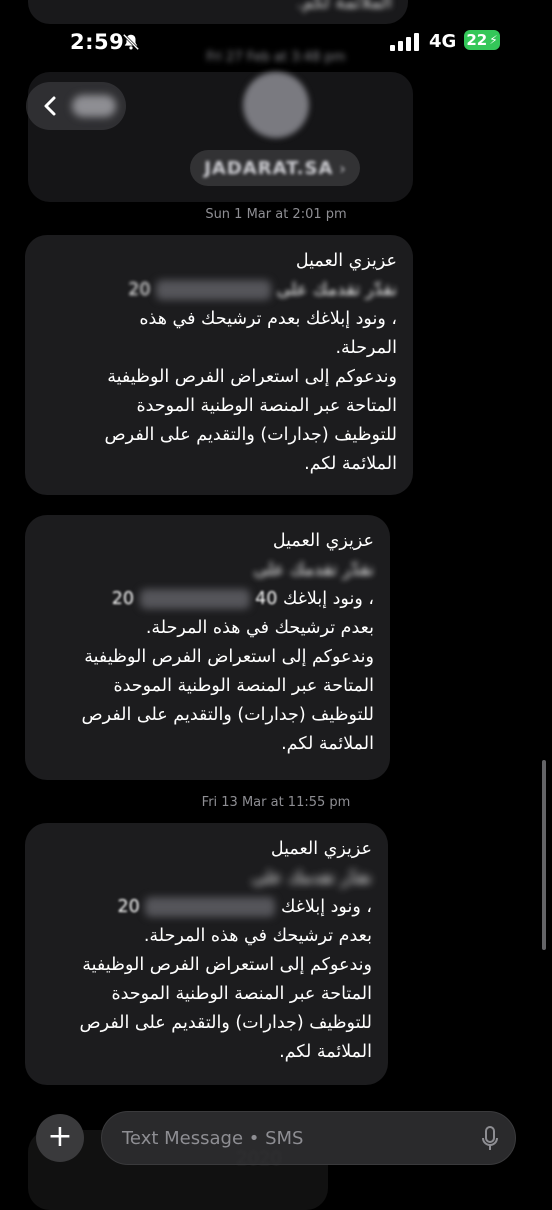 The height and width of the screenshot is (1210, 552). What do you see at coordinates (50, 106) in the screenshot?
I see `chevron-left-icon` at bounding box center [50, 106].